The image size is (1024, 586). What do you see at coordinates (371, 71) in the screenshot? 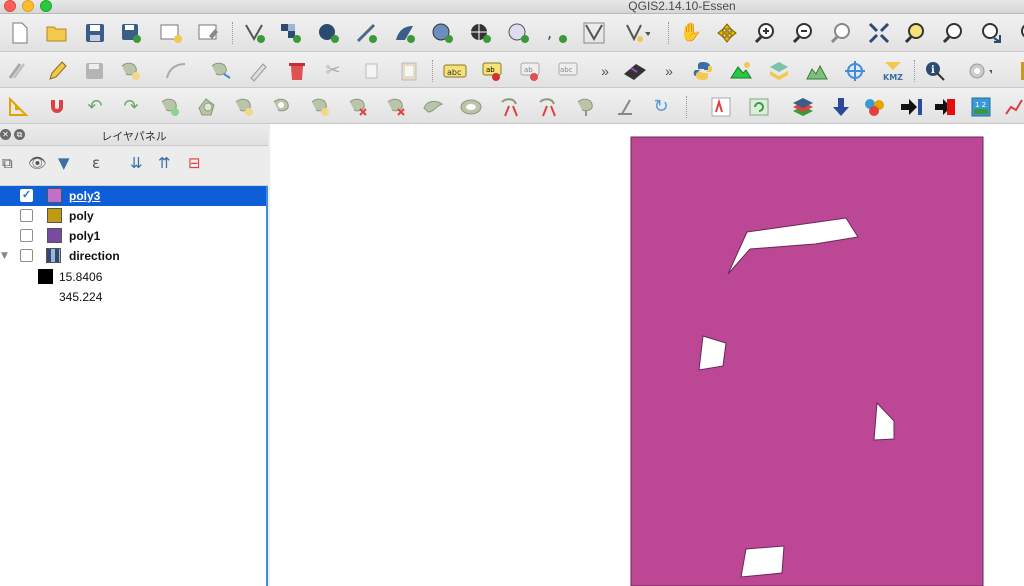
I see `copy-features-icon` at bounding box center [371, 71].